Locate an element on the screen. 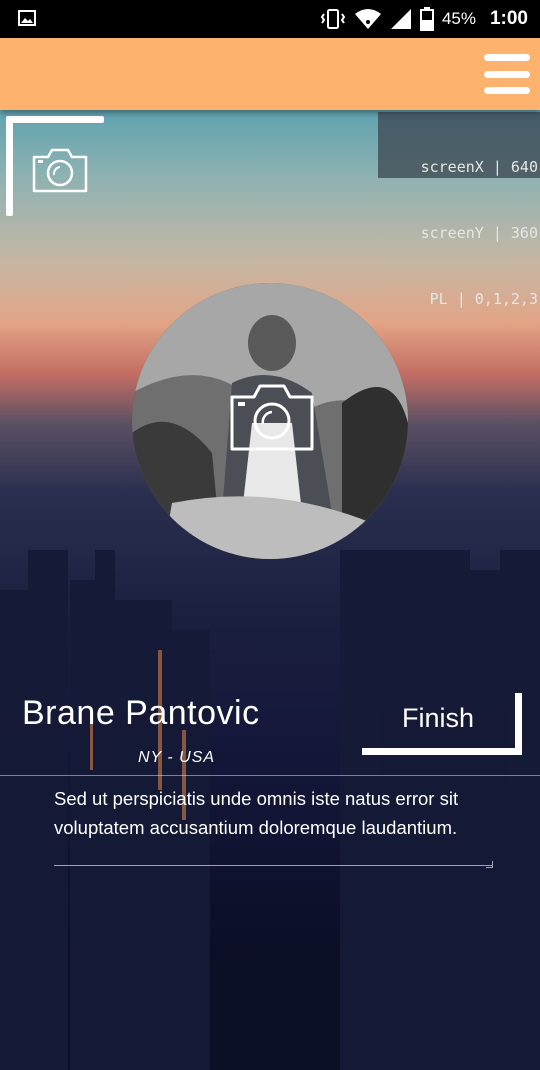  bio-field-underline is located at coordinates (273, 865).